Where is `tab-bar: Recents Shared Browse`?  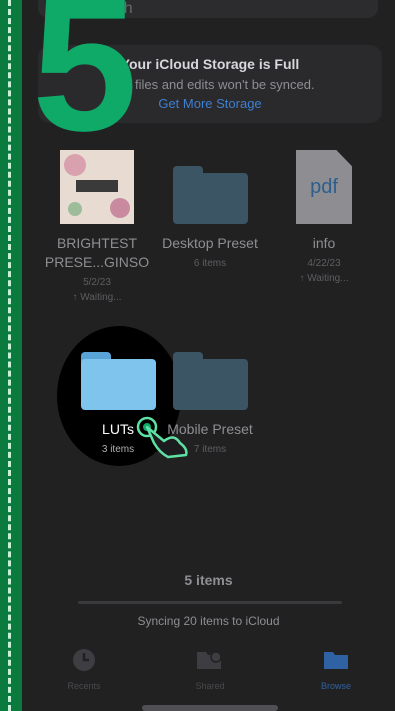
tab-bar: Recents Shared Browse is located at coordinates (208, 673).